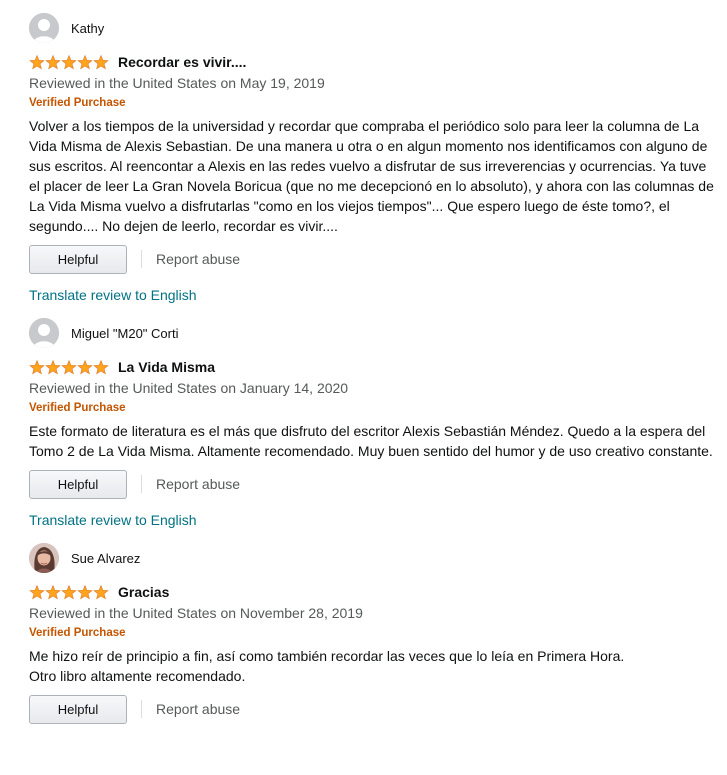  Describe the element at coordinates (378, 28) in the screenshot. I see `reviewer-profile: Kathy` at that location.